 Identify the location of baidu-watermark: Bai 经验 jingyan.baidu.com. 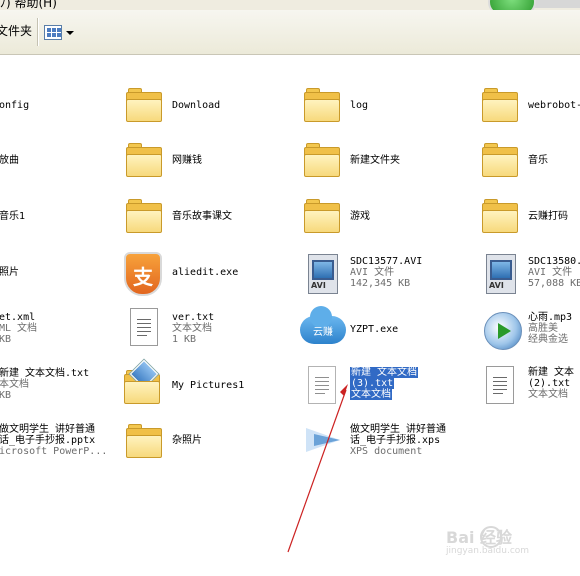
(488, 541).